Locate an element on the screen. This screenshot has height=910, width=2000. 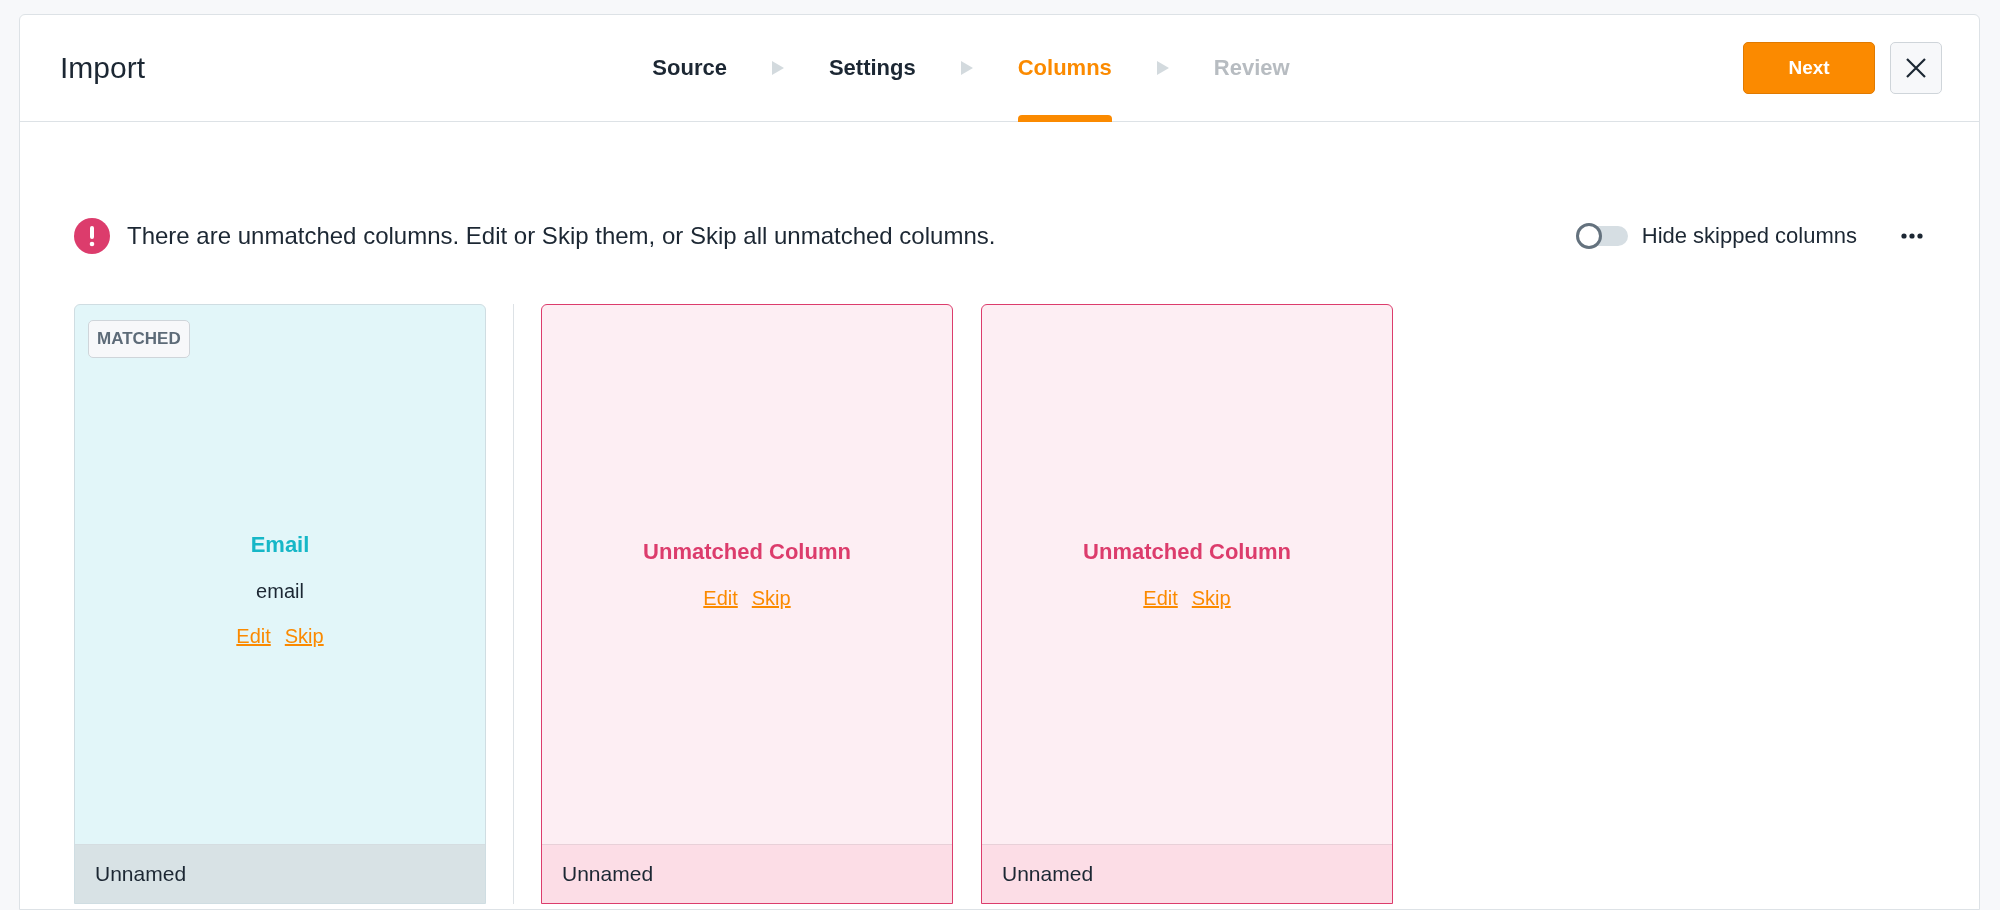
window-title: Import is located at coordinates (103, 67).